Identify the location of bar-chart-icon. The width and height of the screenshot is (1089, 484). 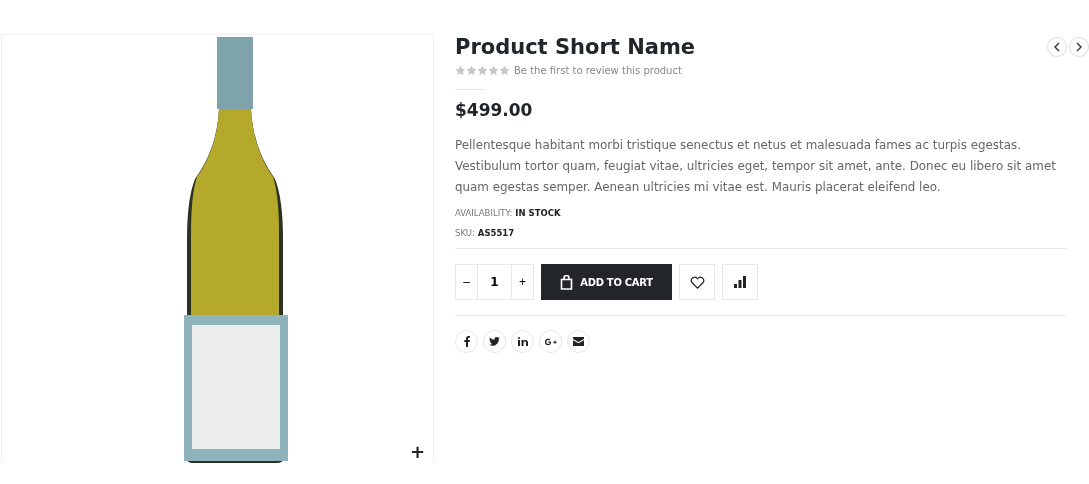
(740, 282).